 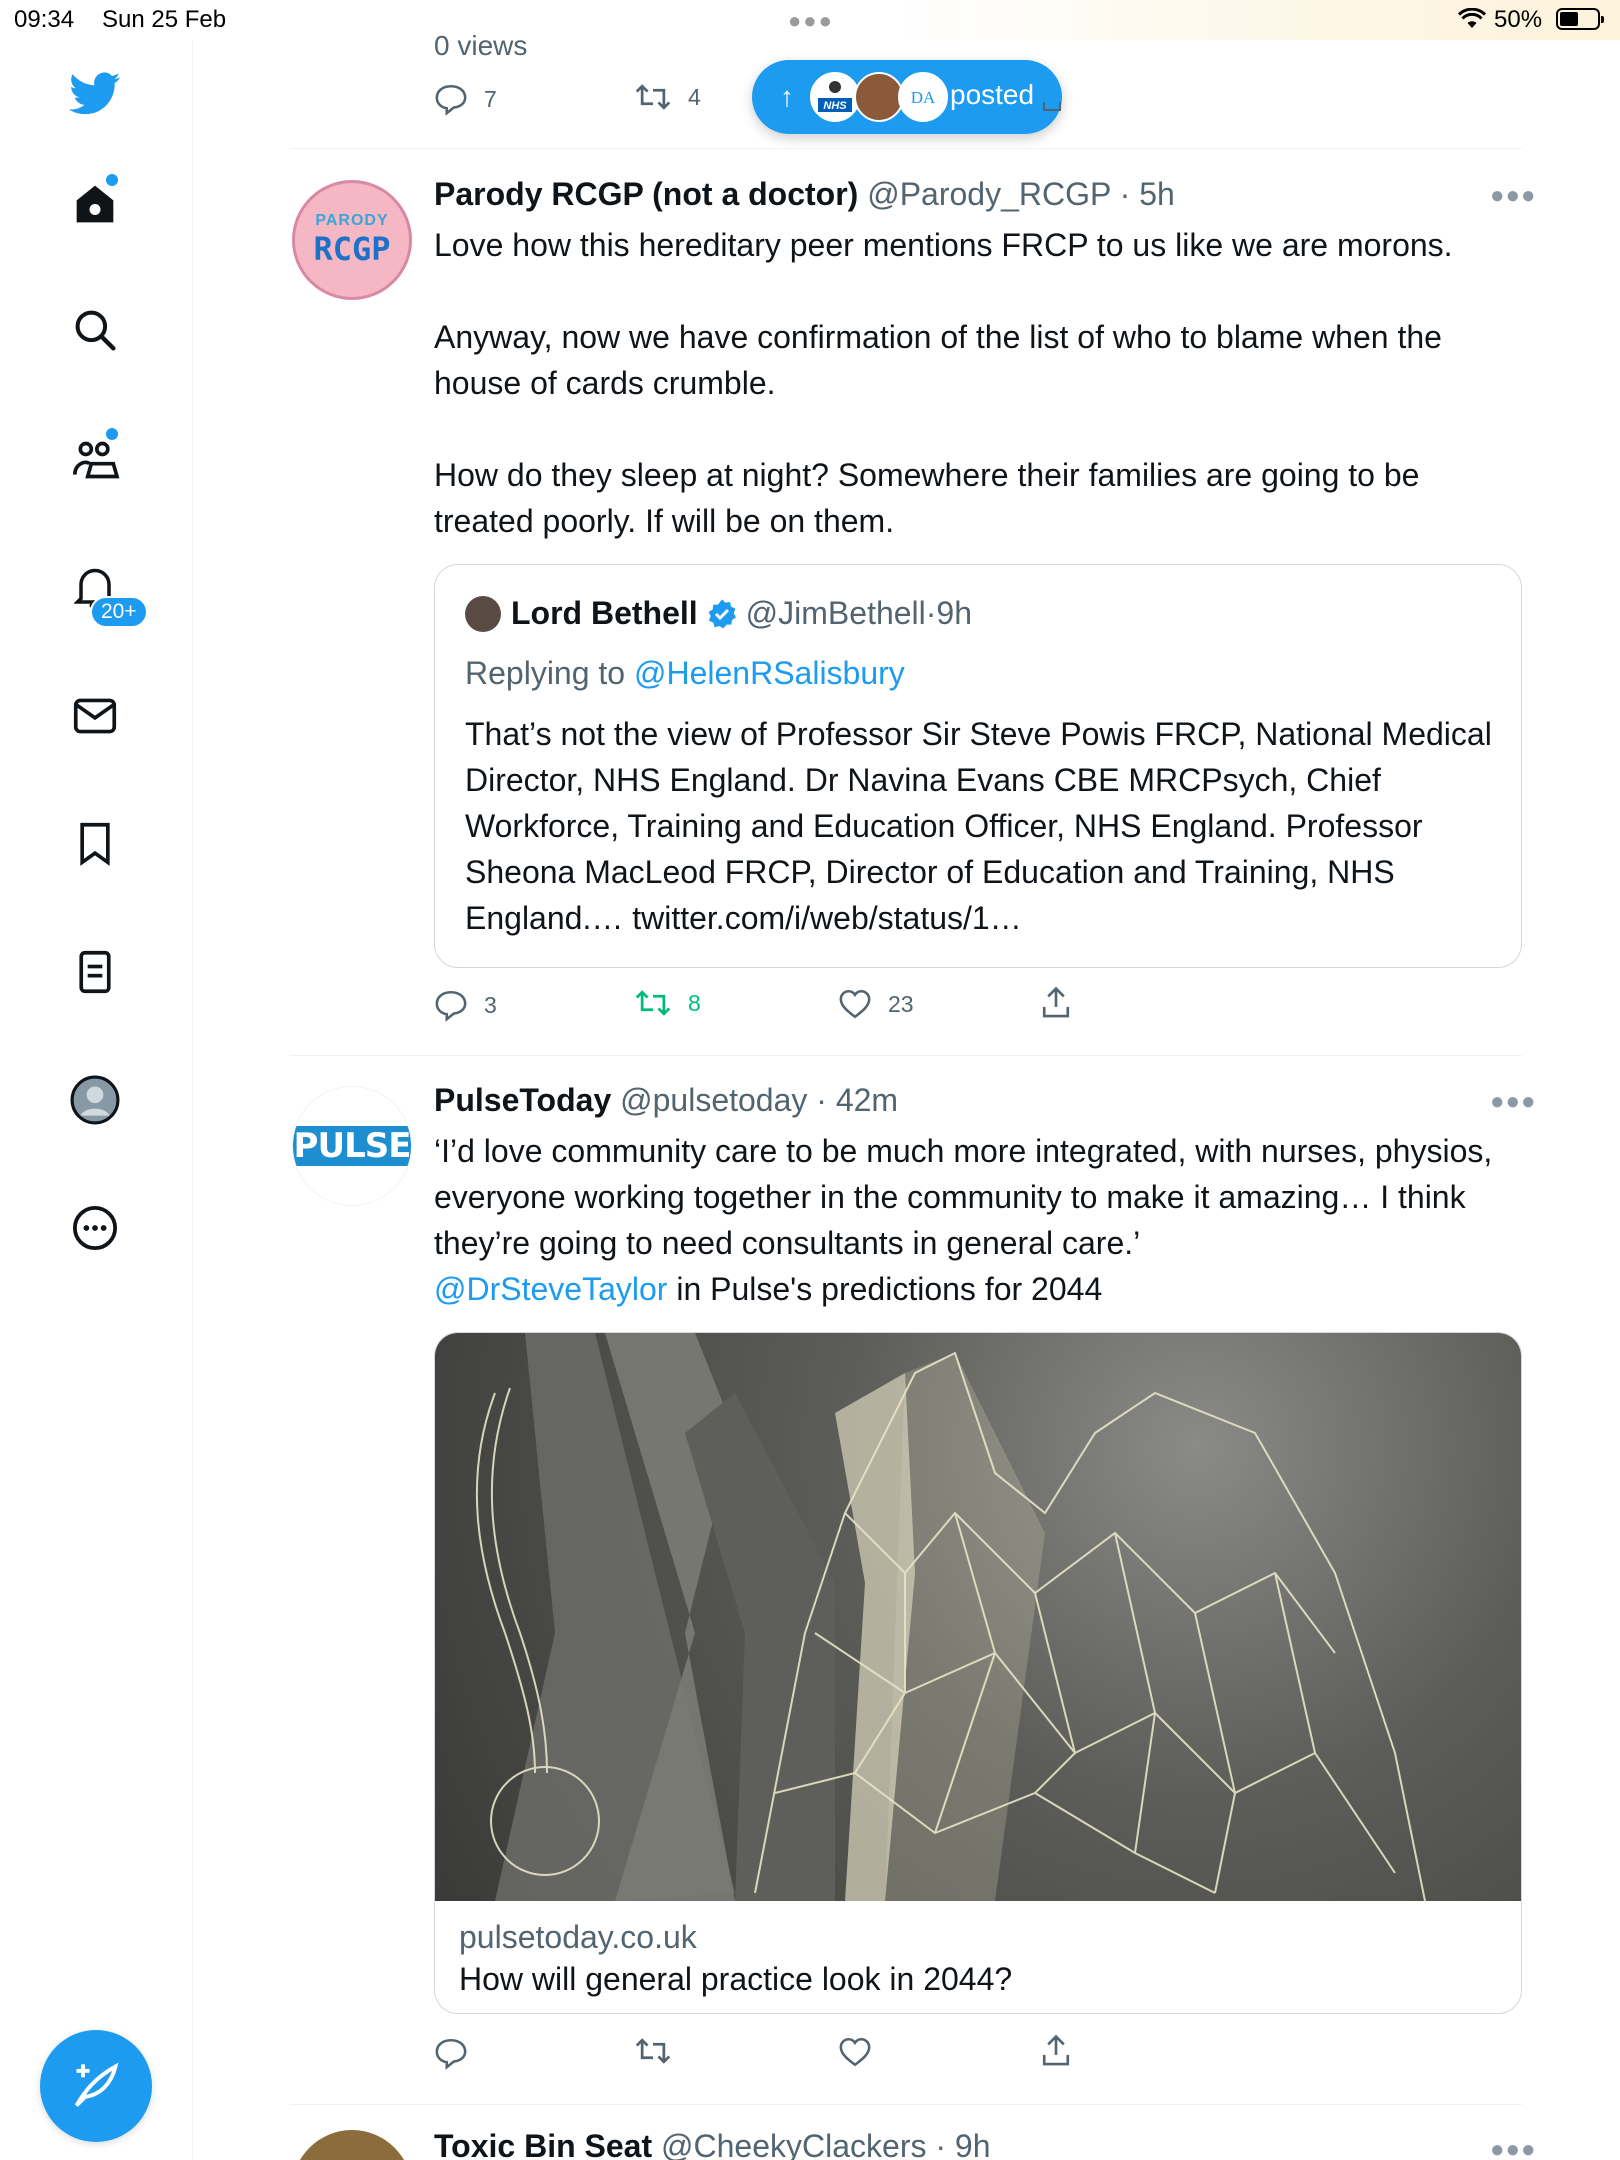 What do you see at coordinates (95, 330) in the screenshot?
I see `search-icon` at bounding box center [95, 330].